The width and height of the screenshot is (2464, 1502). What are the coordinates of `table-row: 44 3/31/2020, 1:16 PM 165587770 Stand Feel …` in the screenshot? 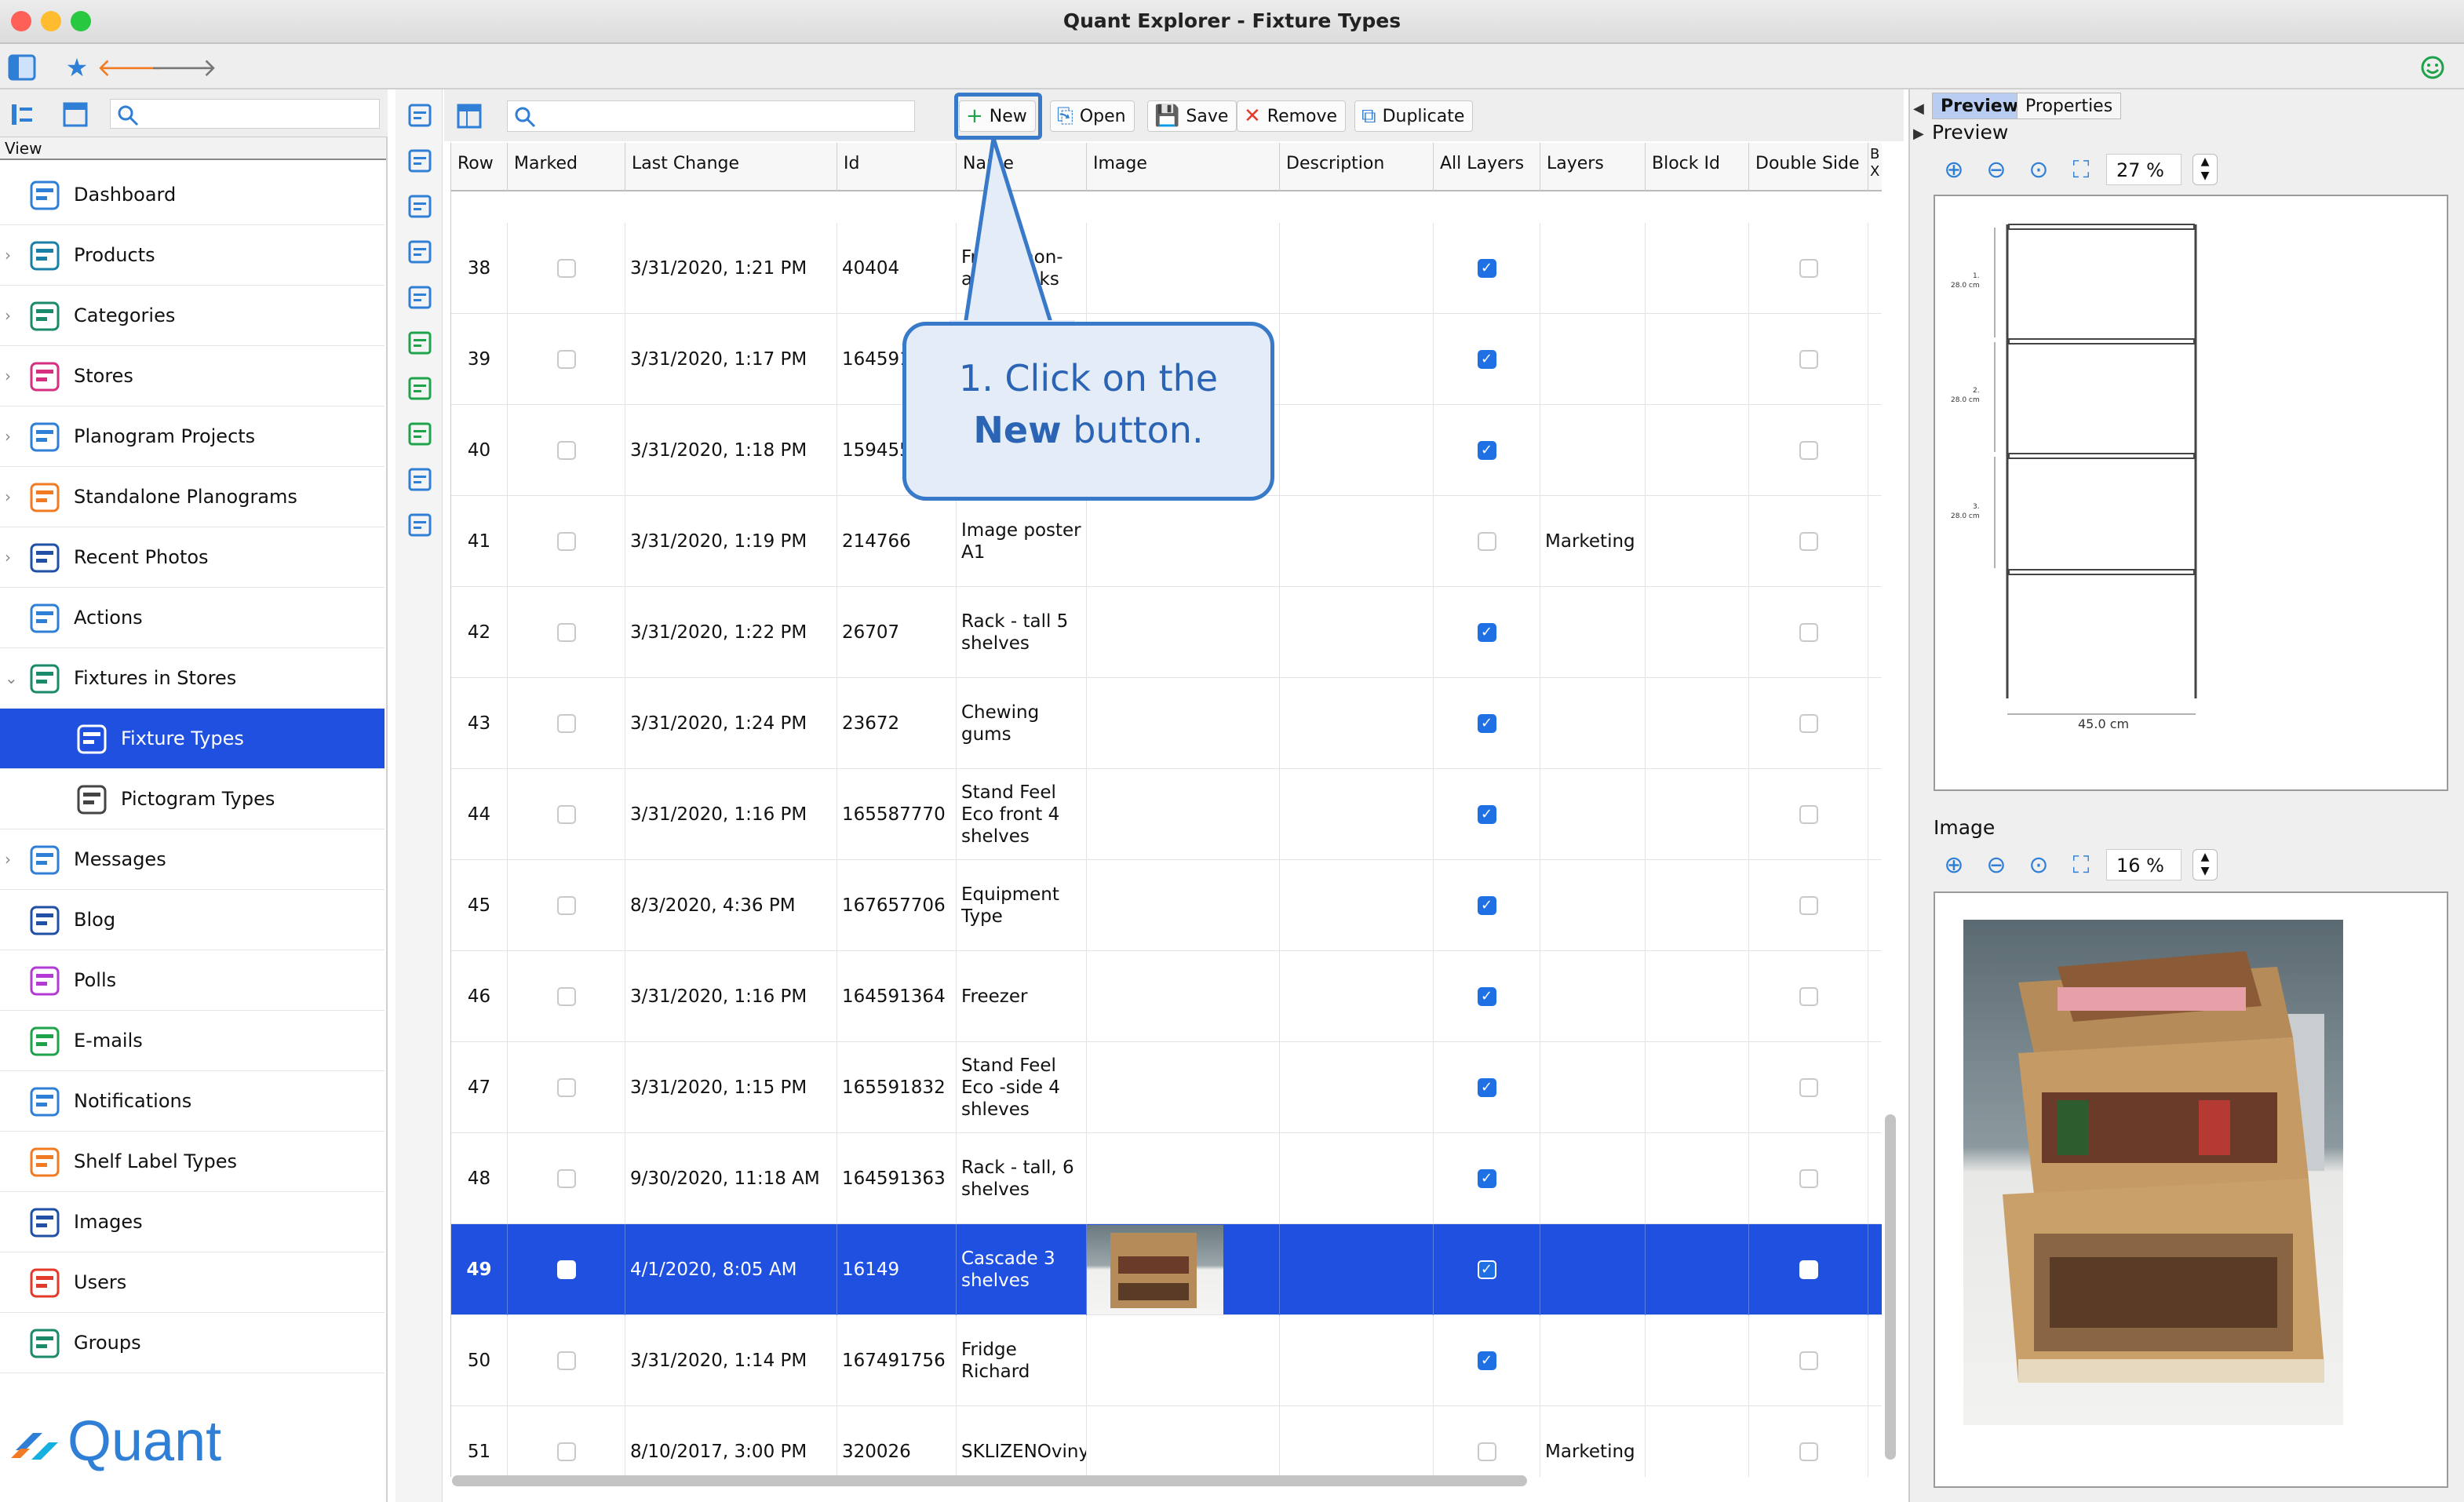 It's located at (1166, 814).